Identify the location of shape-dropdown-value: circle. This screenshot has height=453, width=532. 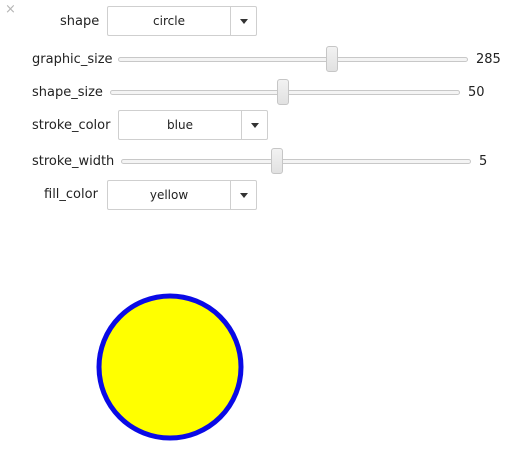
(169, 21).